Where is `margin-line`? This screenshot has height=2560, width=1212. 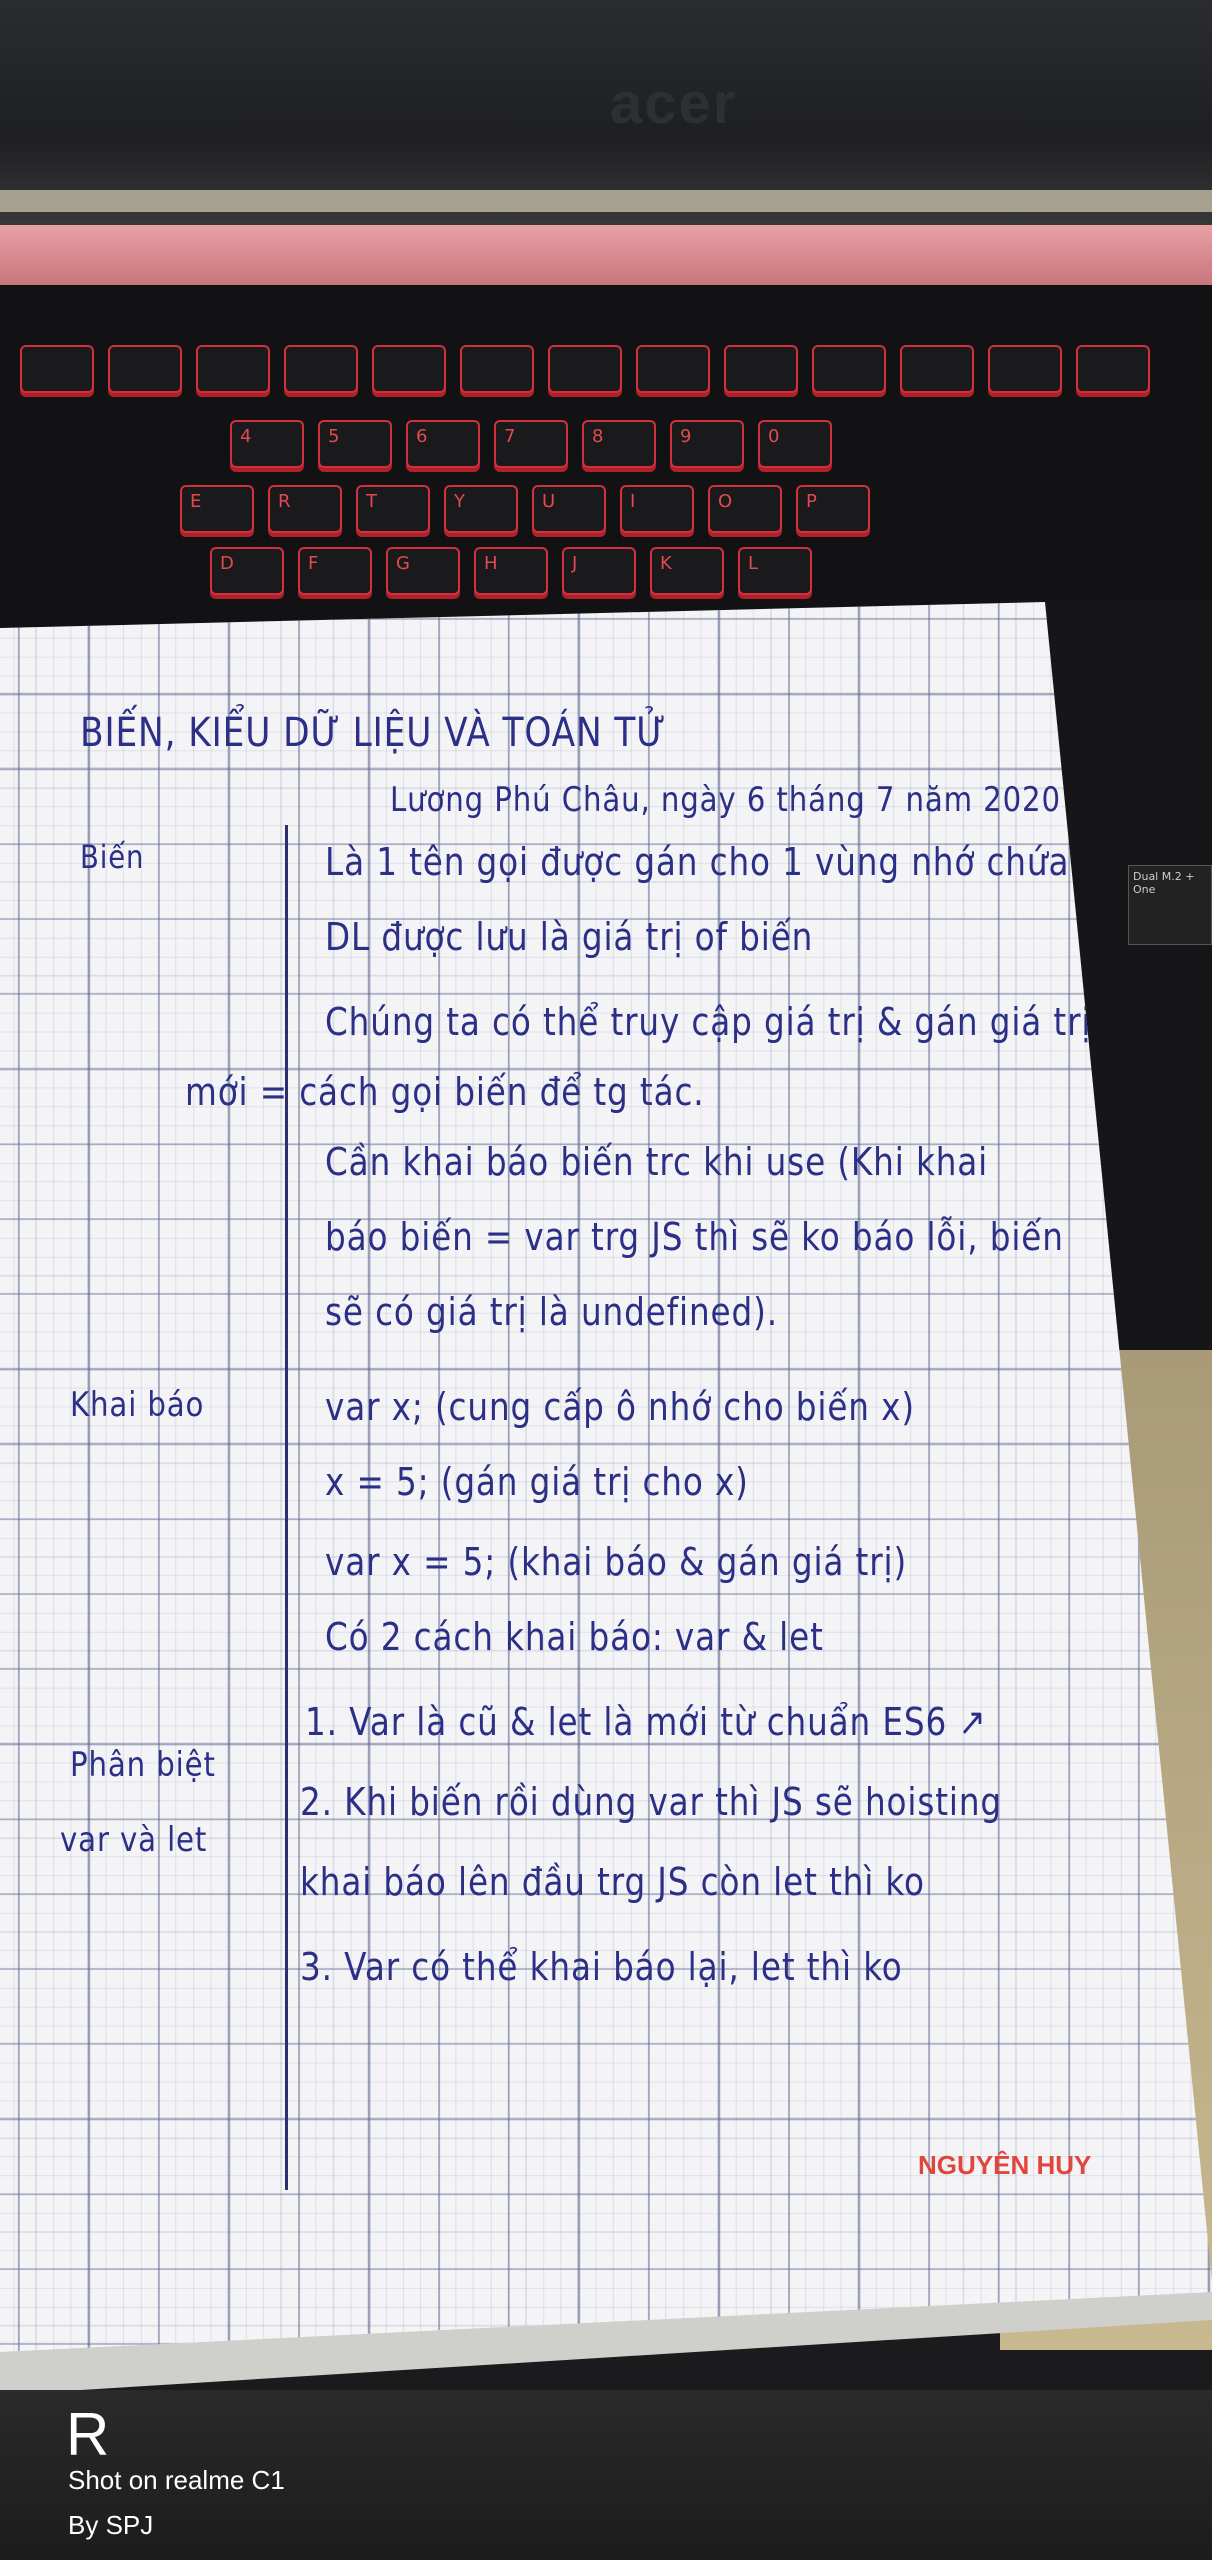 margin-line is located at coordinates (286, 1507).